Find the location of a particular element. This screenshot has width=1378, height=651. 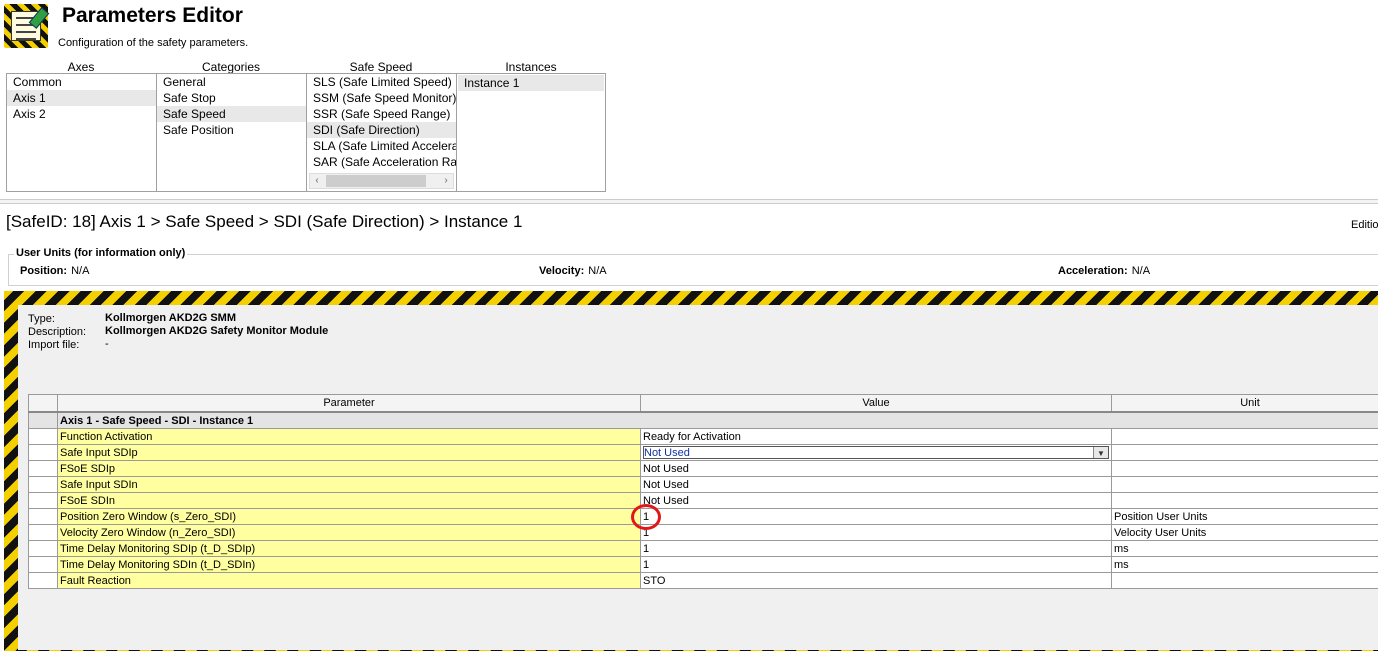

table-row: Safe Input SDIn Not Used is located at coordinates (703, 485).